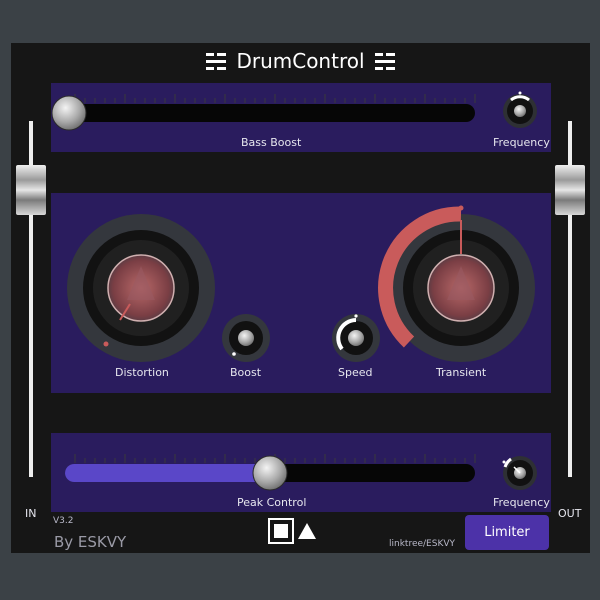  What do you see at coordinates (356, 338) in the screenshot?
I see `speed-knob` at bounding box center [356, 338].